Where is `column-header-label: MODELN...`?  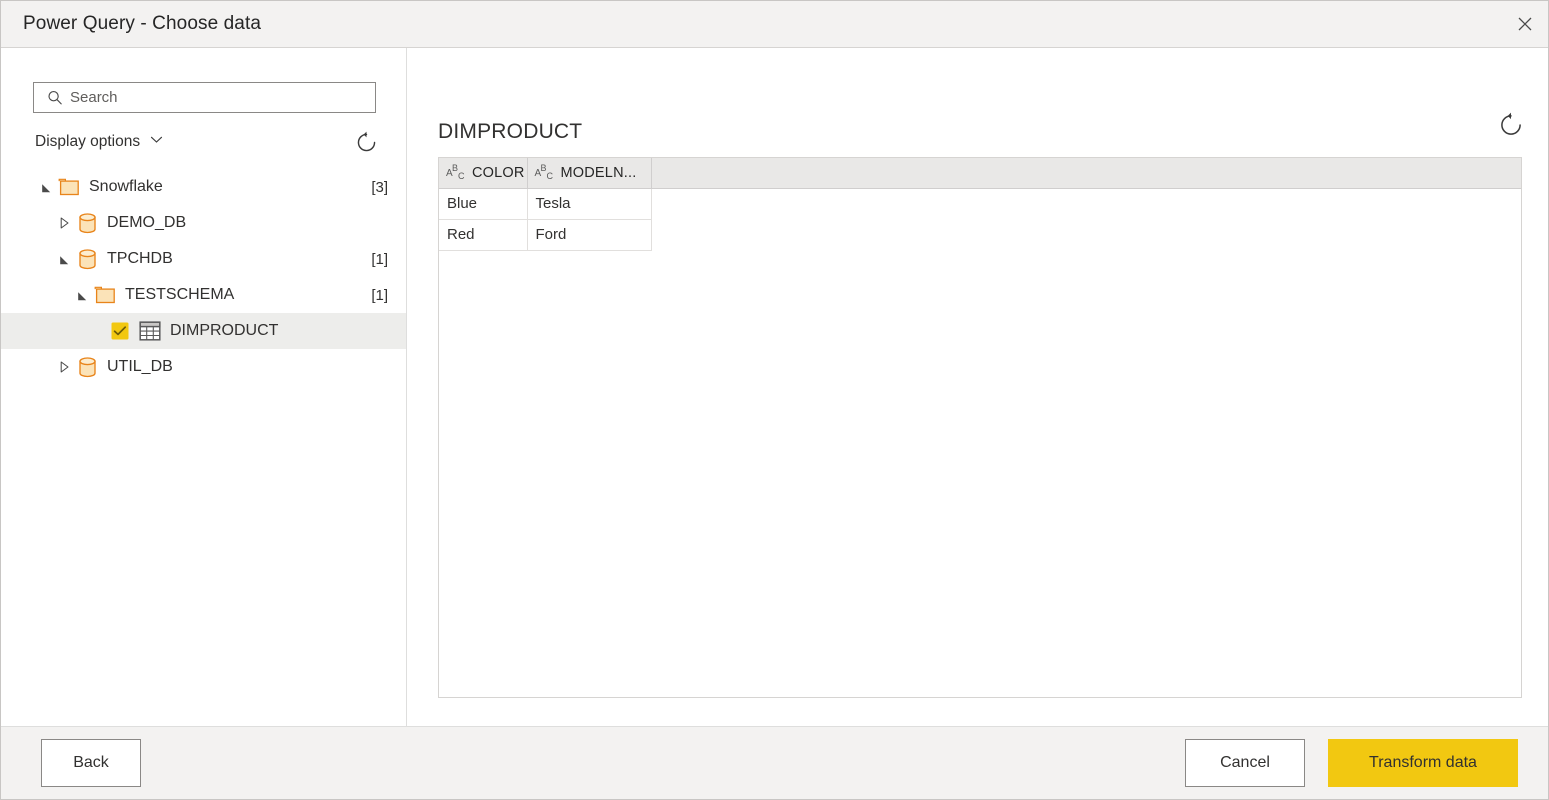 column-header-label: MODELN... is located at coordinates (598, 172).